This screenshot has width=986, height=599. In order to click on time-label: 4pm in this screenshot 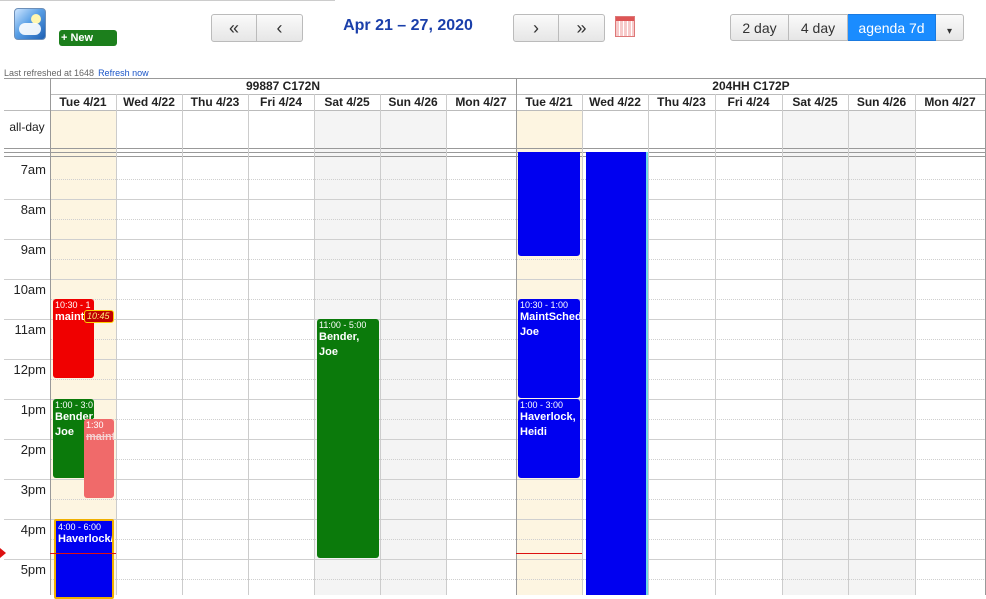, I will do `click(33, 529)`.